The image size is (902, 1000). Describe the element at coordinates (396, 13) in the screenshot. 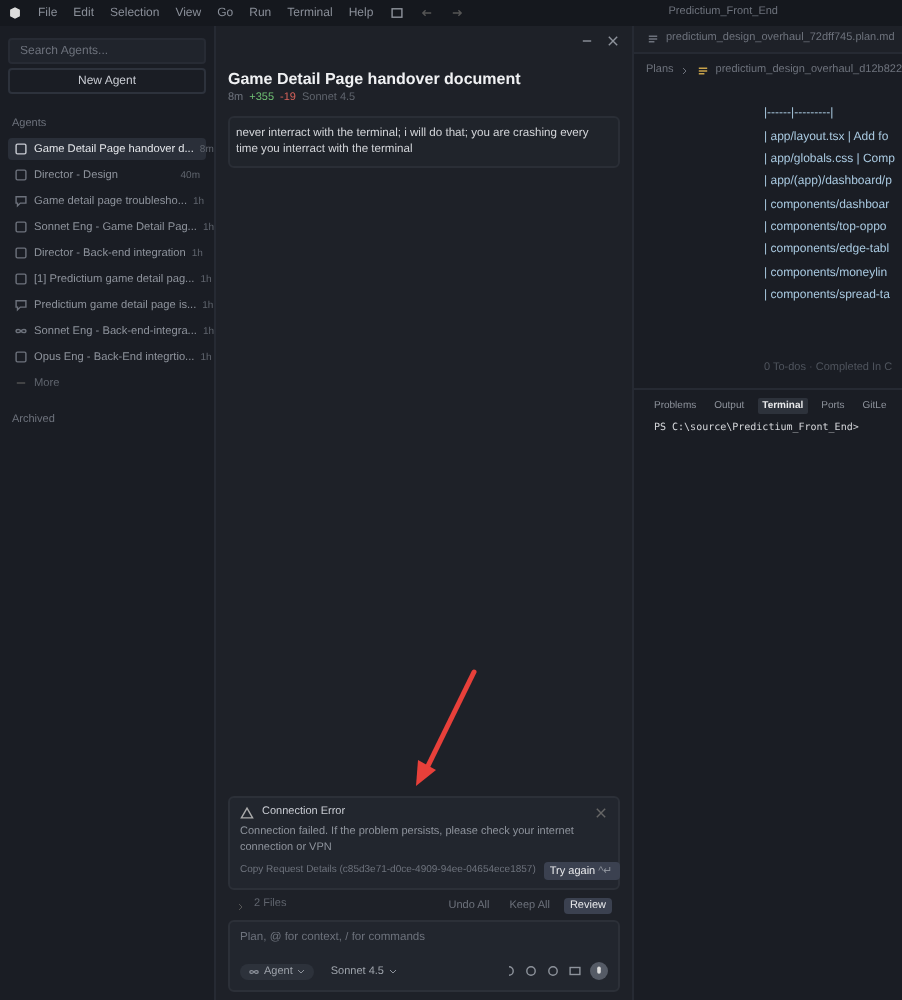

I see `sidebar-toggle-icon` at that location.